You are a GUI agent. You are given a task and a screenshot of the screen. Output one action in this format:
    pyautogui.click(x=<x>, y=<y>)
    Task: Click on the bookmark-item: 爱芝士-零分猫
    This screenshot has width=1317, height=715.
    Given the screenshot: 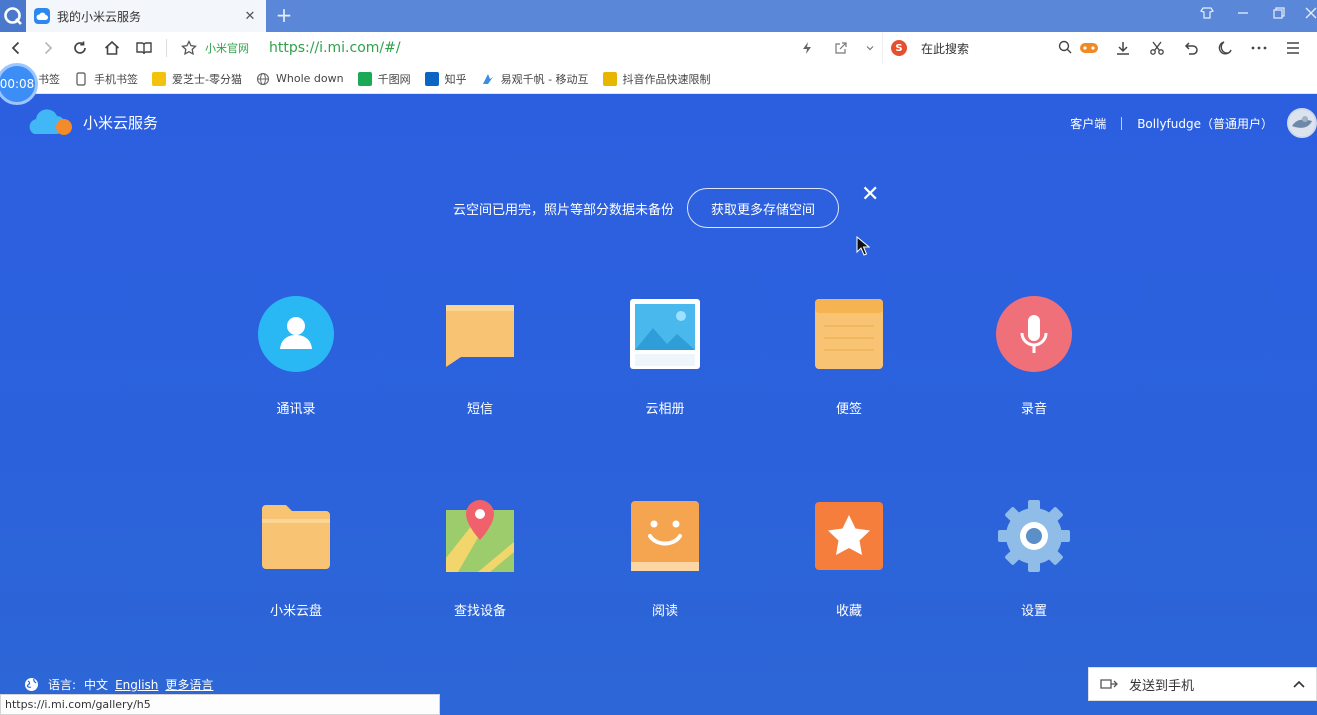 What is the action you would take?
    pyautogui.click(x=197, y=79)
    